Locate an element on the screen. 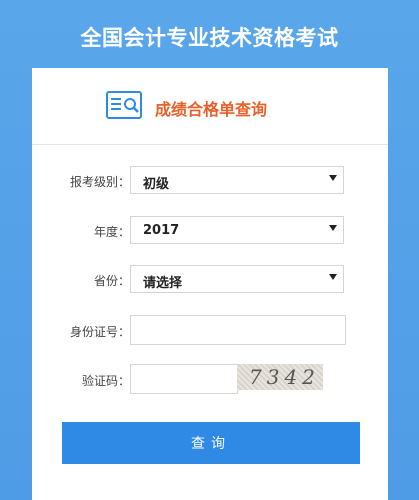 The width and height of the screenshot is (419, 500). id-number-row: 身份证号： is located at coordinates (210, 330).